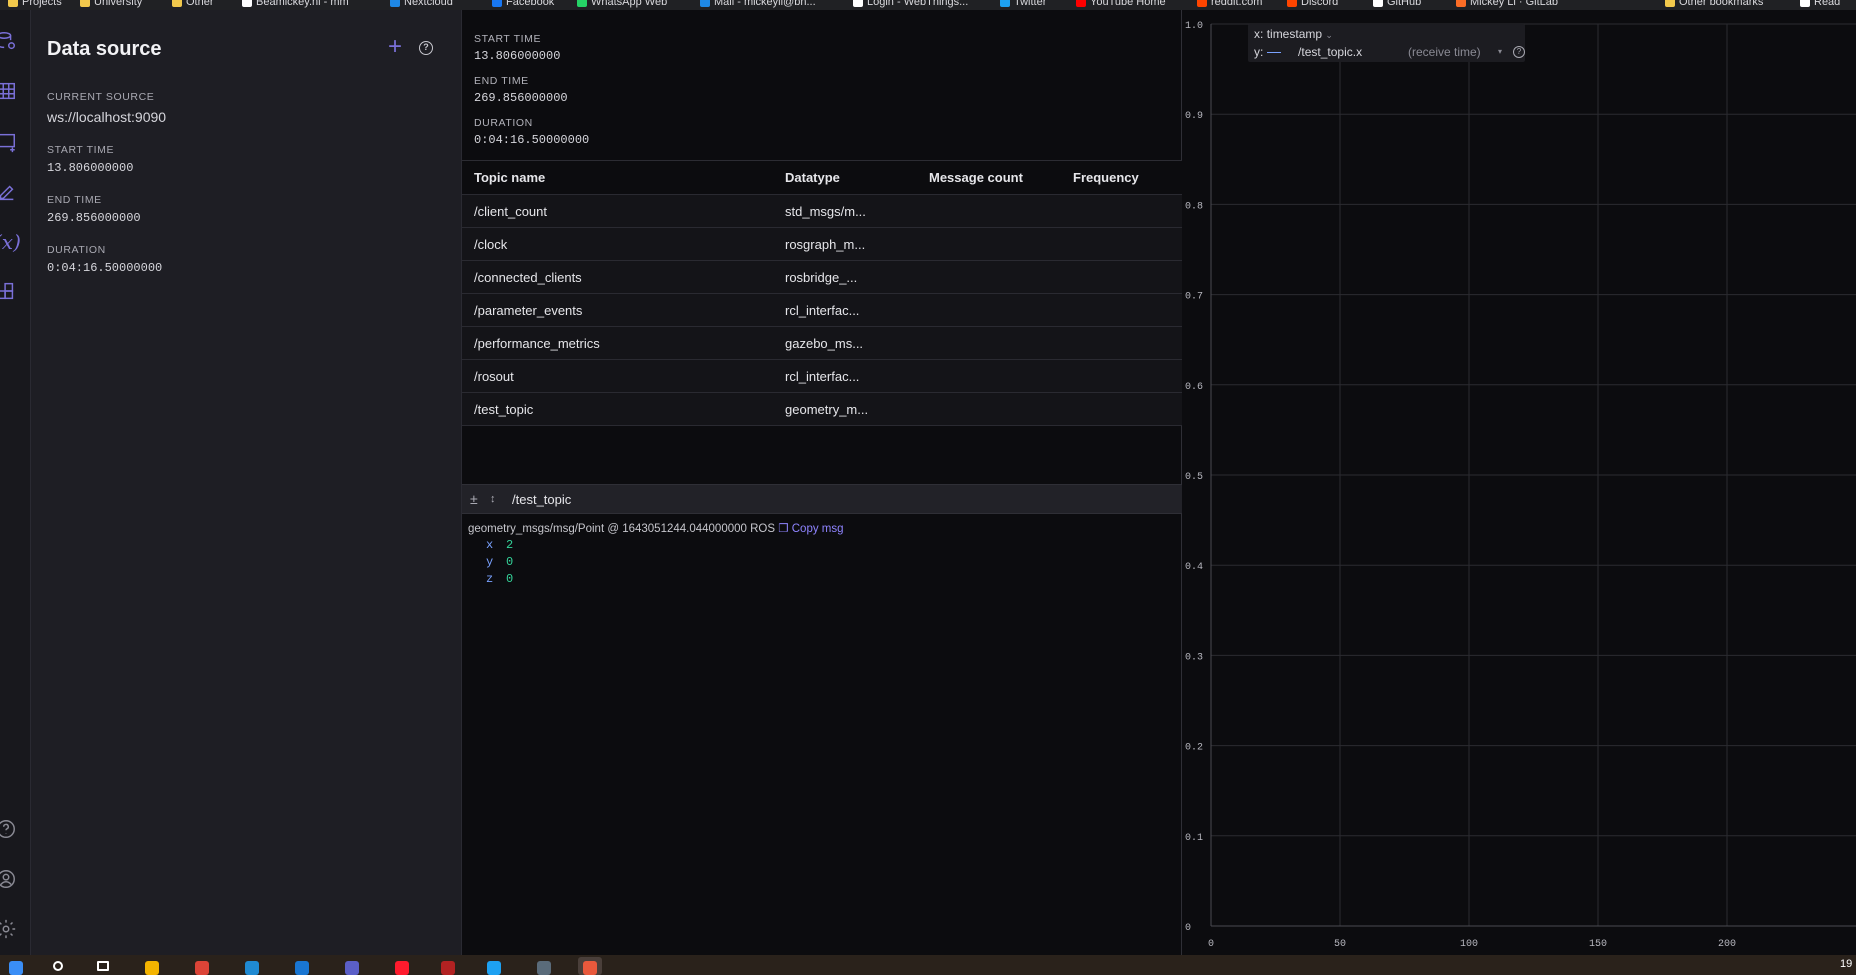 This screenshot has width=1856, height=975. Describe the element at coordinates (622, 4) in the screenshot. I see `bookmark-item: WhatsApp Web` at that location.